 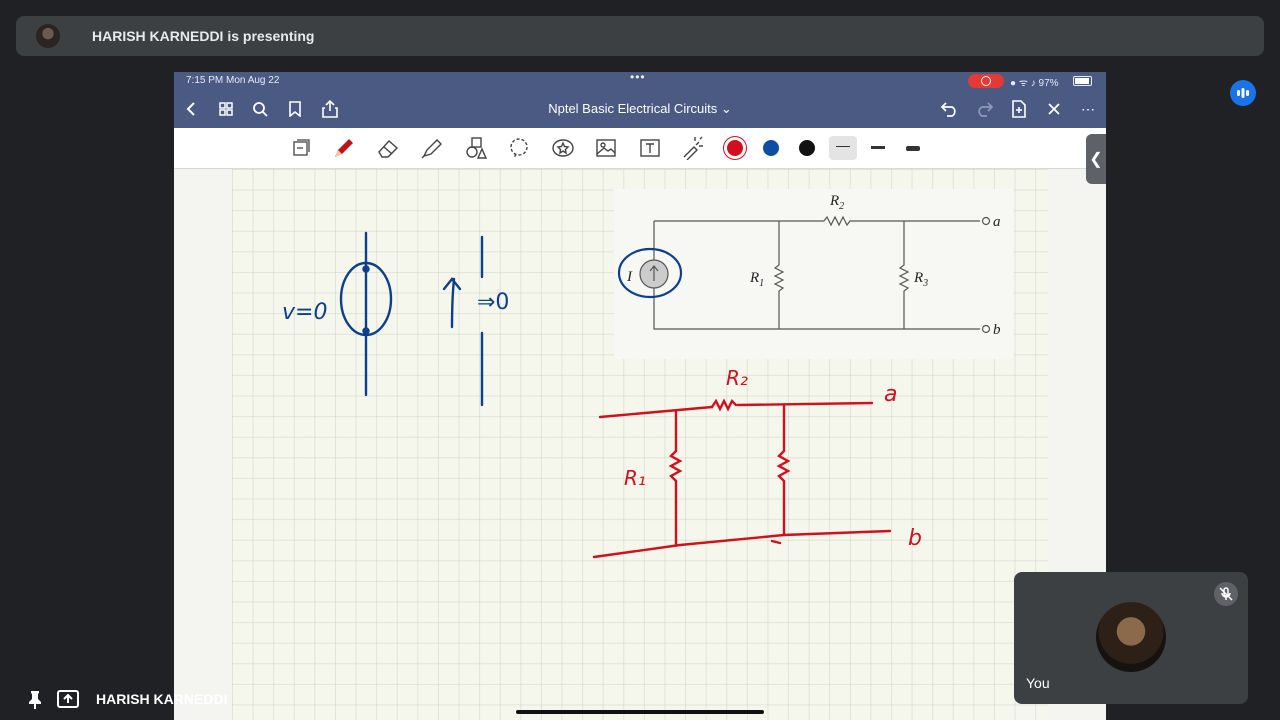 What do you see at coordinates (519, 148) in the screenshot?
I see `lasso-icon` at bounding box center [519, 148].